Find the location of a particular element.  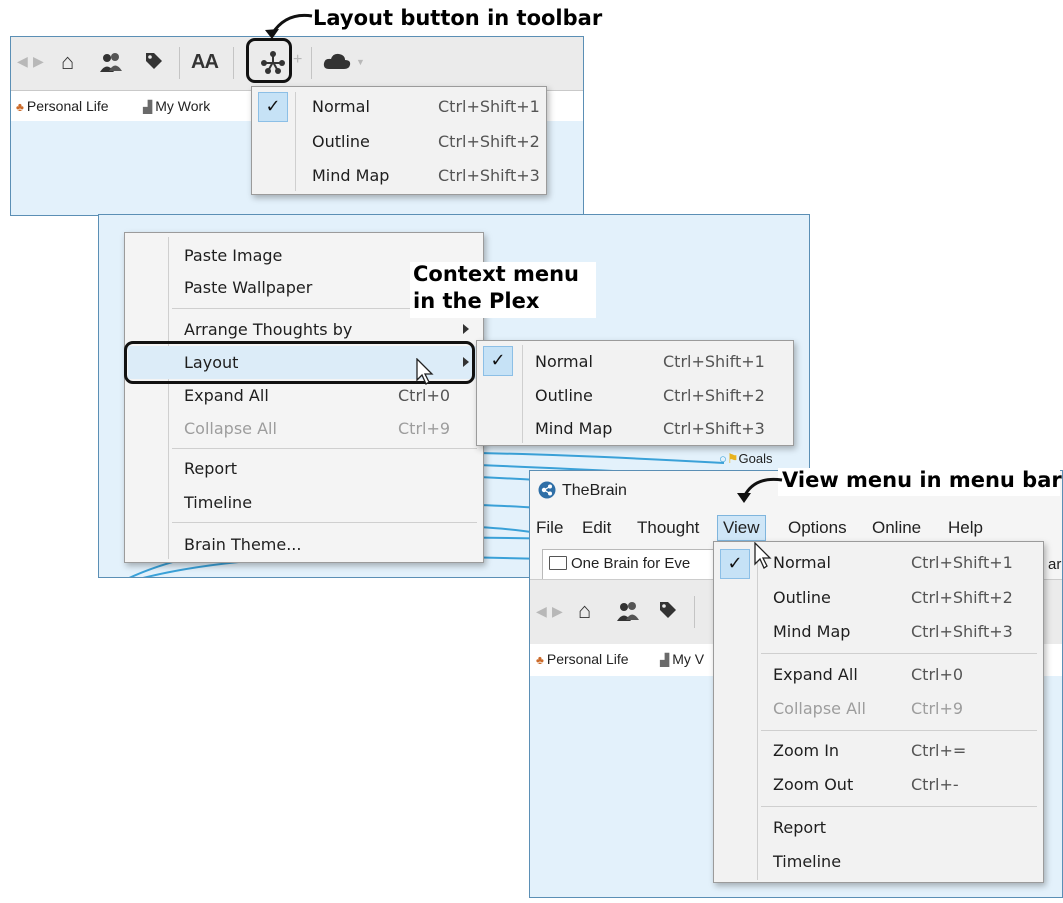

brain-tab: One Brain for Eve is located at coordinates (633, 564).